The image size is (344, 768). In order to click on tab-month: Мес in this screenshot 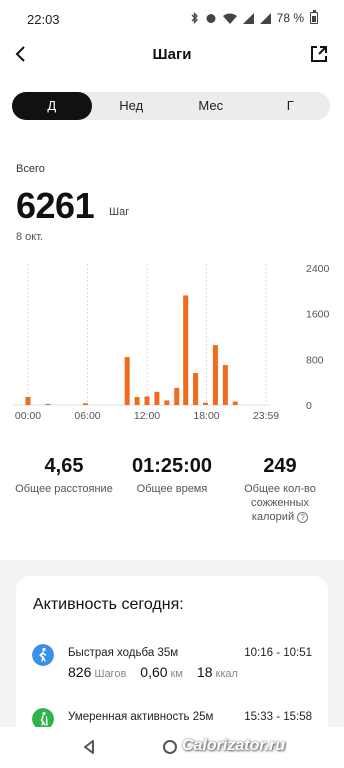, I will do `click(211, 106)`.